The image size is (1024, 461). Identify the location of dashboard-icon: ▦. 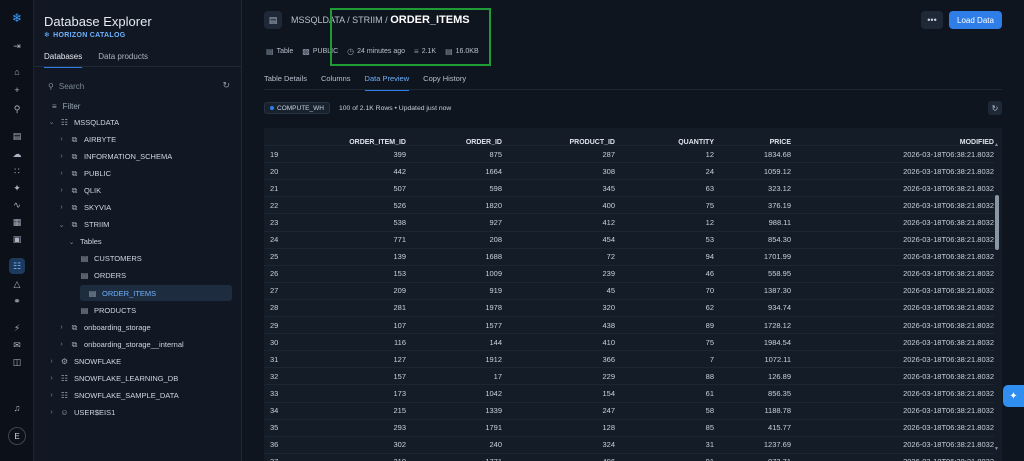
(17, 222).